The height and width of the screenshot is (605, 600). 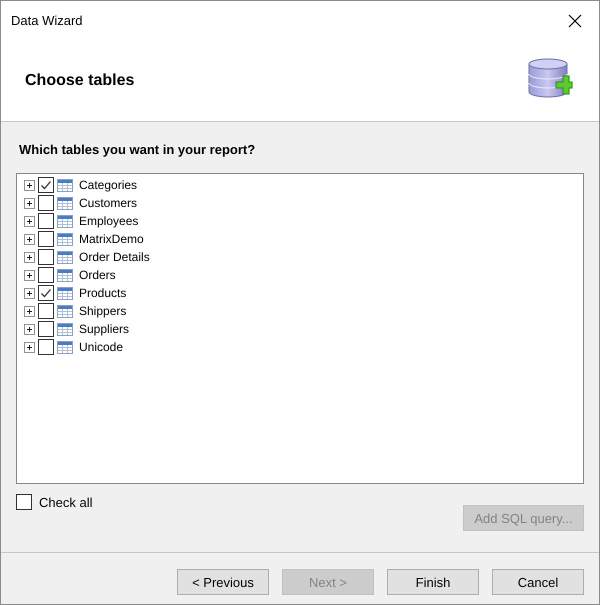 I want to click on wizard-button: Finish, so click(x=433, y=582).